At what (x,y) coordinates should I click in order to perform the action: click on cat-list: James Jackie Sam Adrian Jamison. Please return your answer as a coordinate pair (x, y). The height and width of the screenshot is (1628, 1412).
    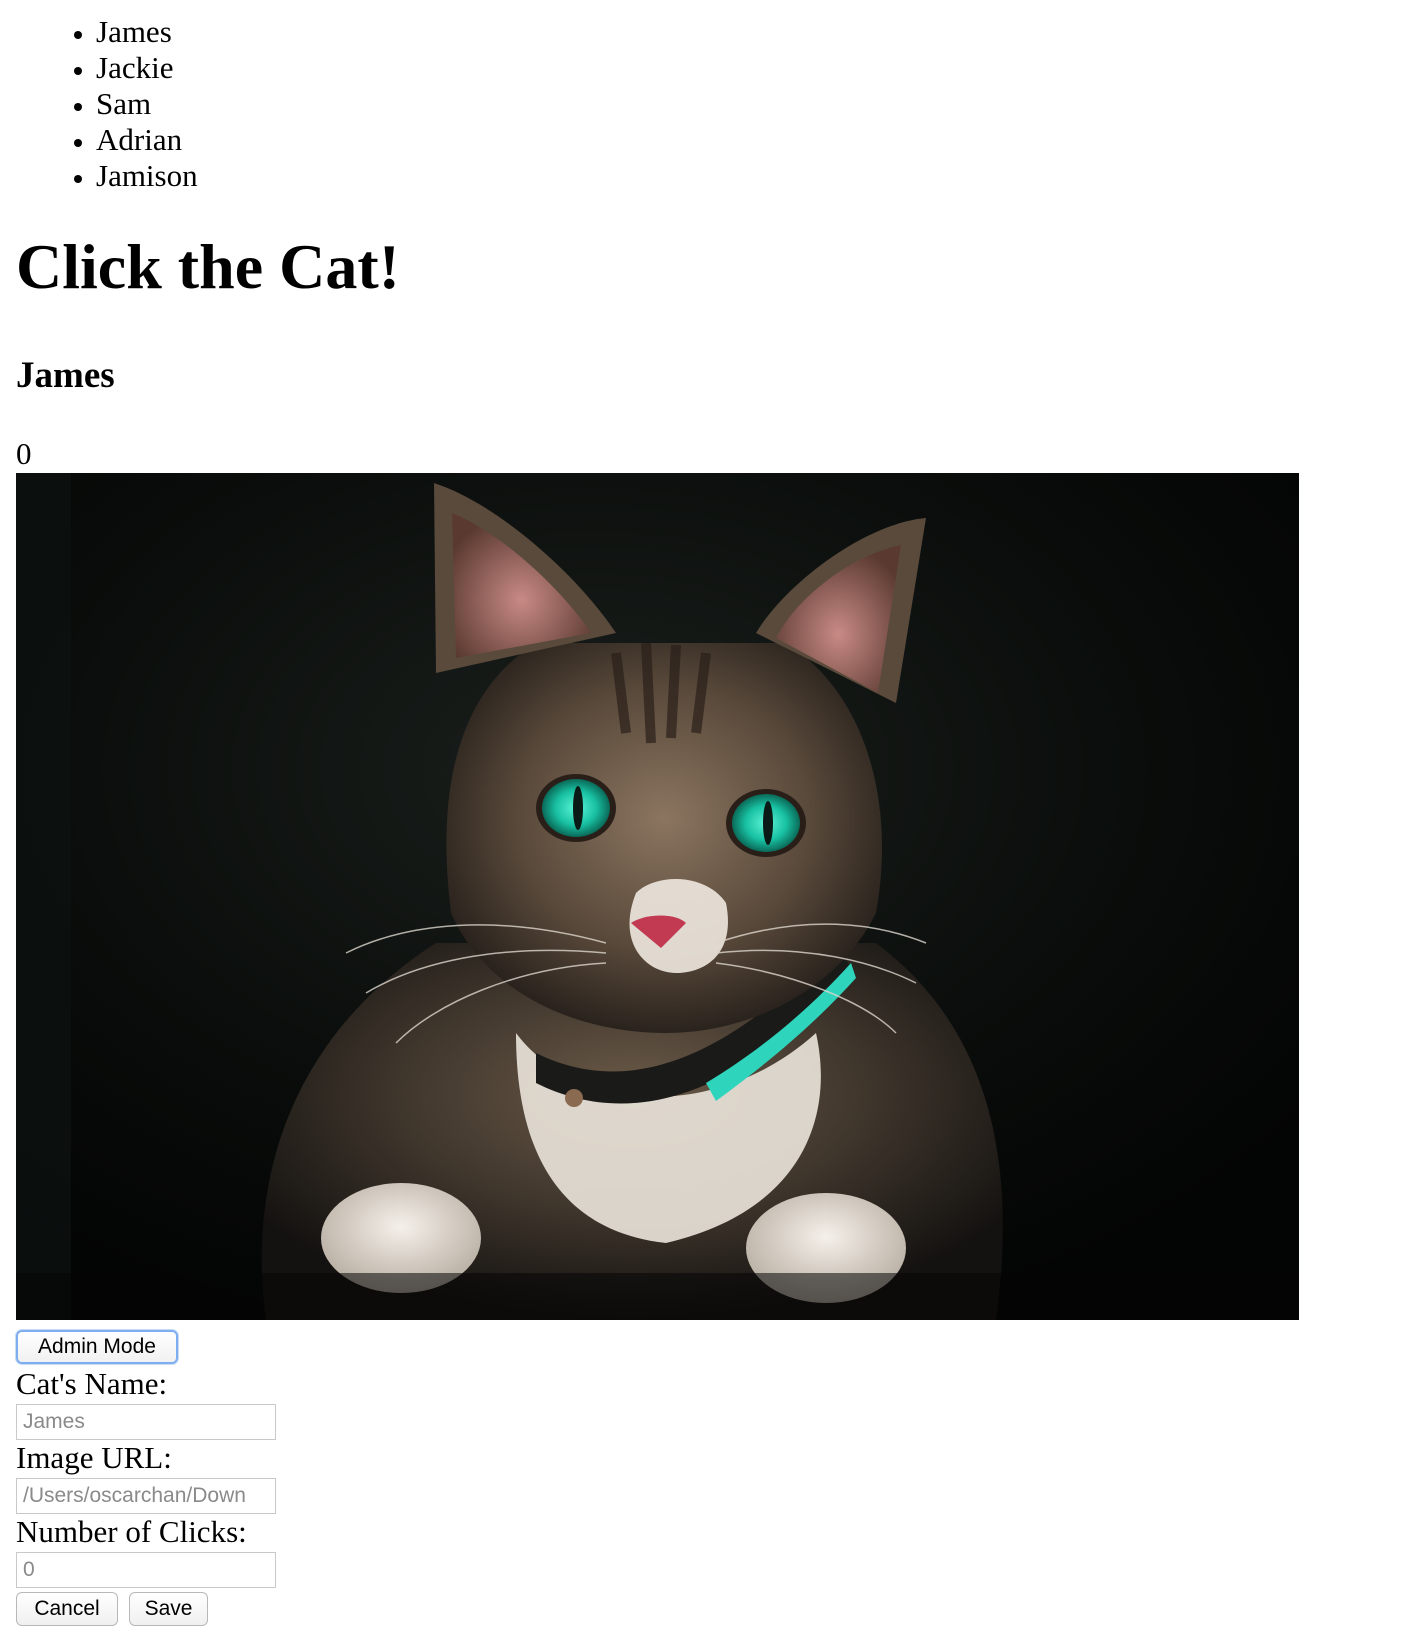
    Looking at the image, I should click on (714, 97).